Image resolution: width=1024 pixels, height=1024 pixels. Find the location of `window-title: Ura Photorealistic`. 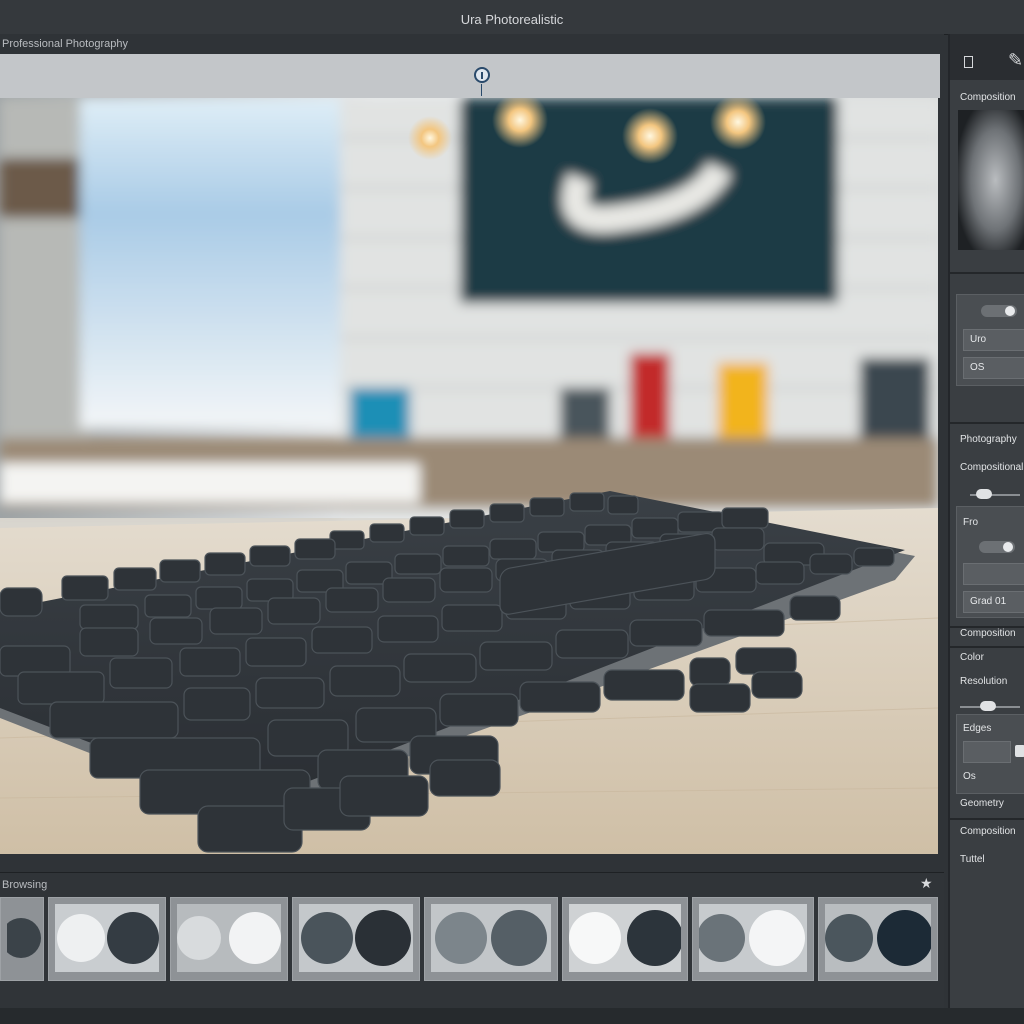

window-title: Ura Photorealistic is located at coordinates (512, 19).